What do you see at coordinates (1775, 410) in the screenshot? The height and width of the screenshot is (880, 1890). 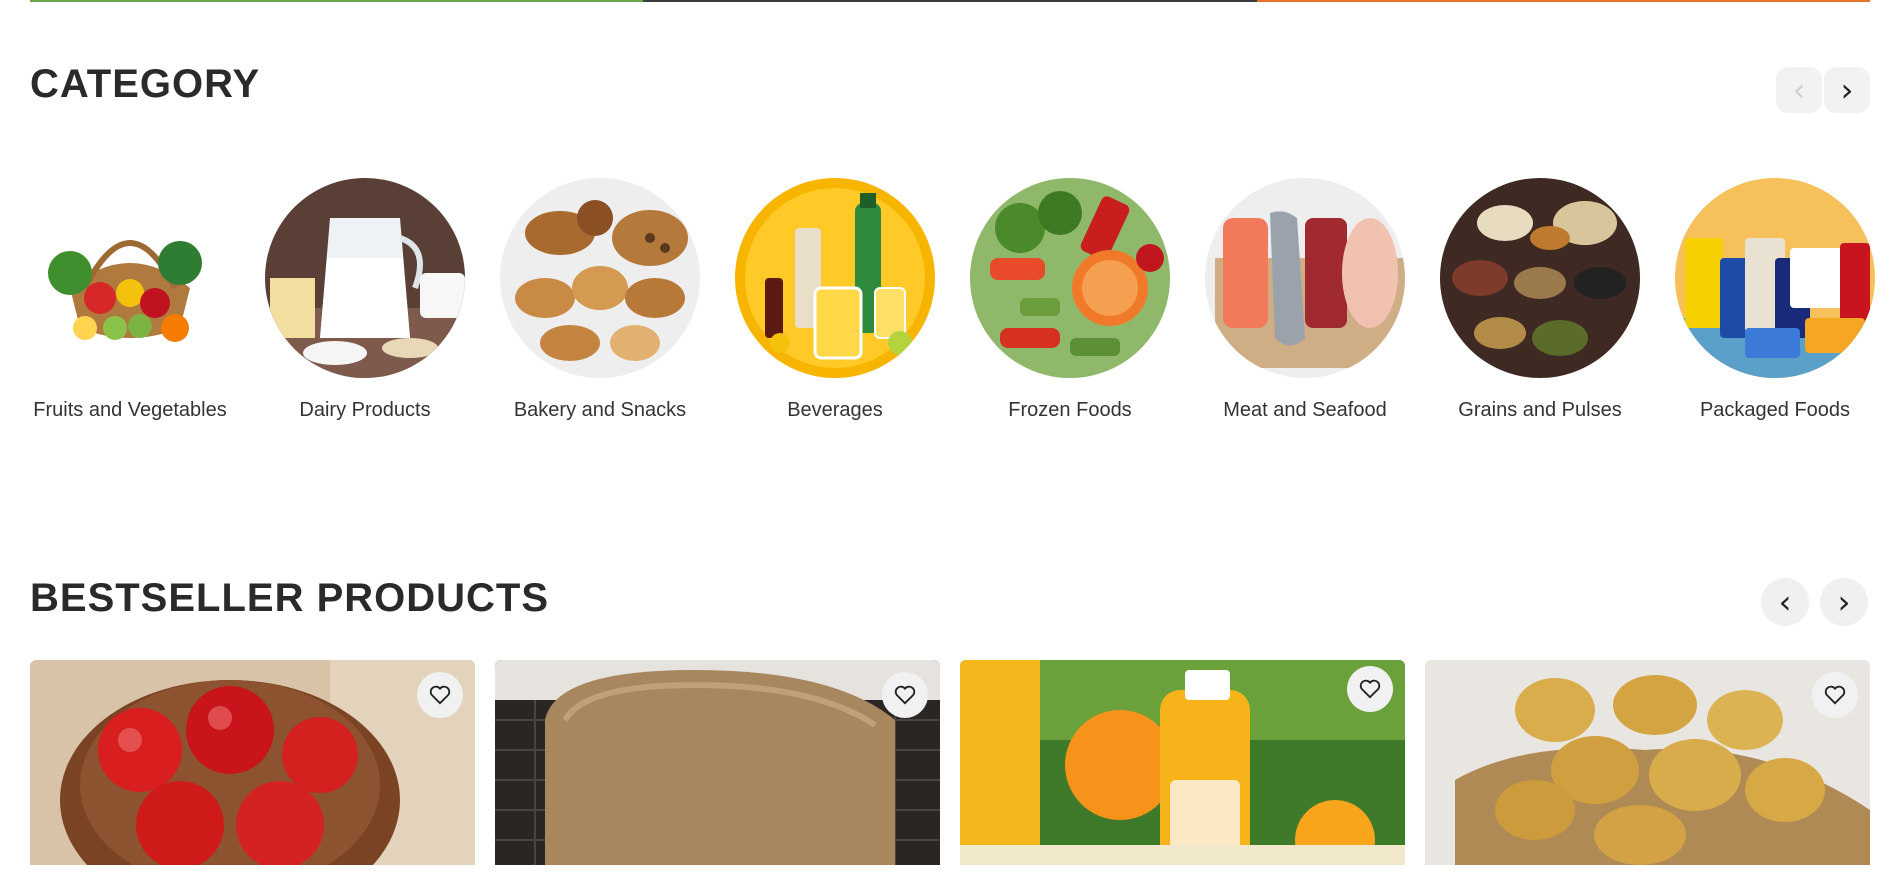 I see `category-label: Packaged Foods` at bounding box center [1775, 410].